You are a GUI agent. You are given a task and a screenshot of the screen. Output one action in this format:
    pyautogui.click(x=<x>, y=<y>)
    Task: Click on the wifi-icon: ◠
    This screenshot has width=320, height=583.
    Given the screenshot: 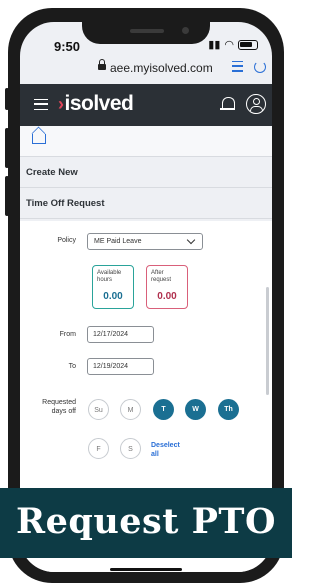 What is the action you would take?
    pyautogui.click(x=229, y=45)
    